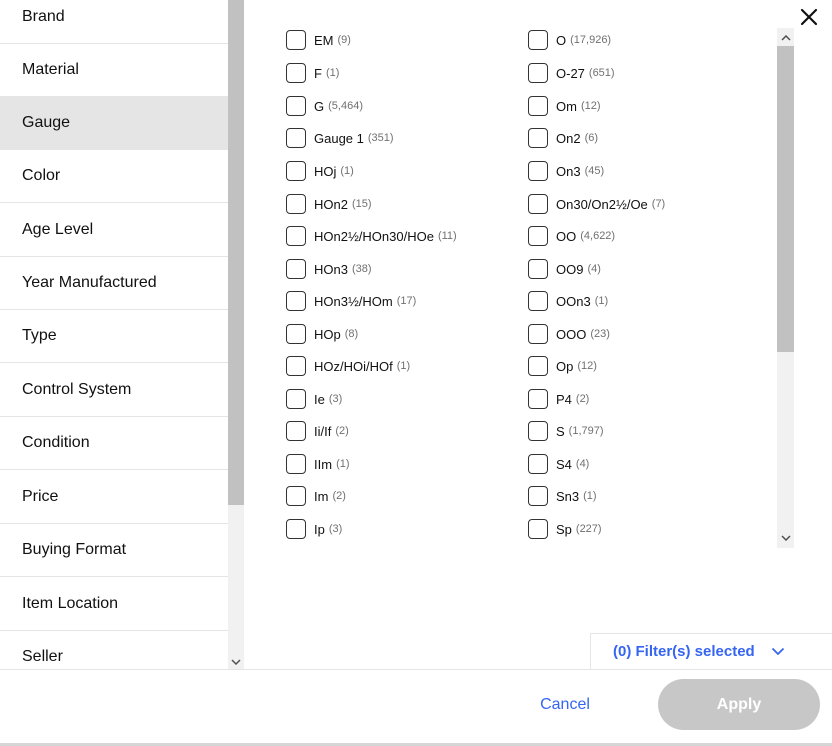 This screenshot has width=832, height=746. I want to click on option-im: Im (2), so click(316, 496).